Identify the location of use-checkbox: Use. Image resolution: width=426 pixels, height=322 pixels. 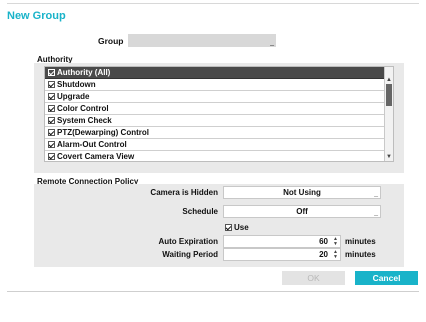
(237, 227).